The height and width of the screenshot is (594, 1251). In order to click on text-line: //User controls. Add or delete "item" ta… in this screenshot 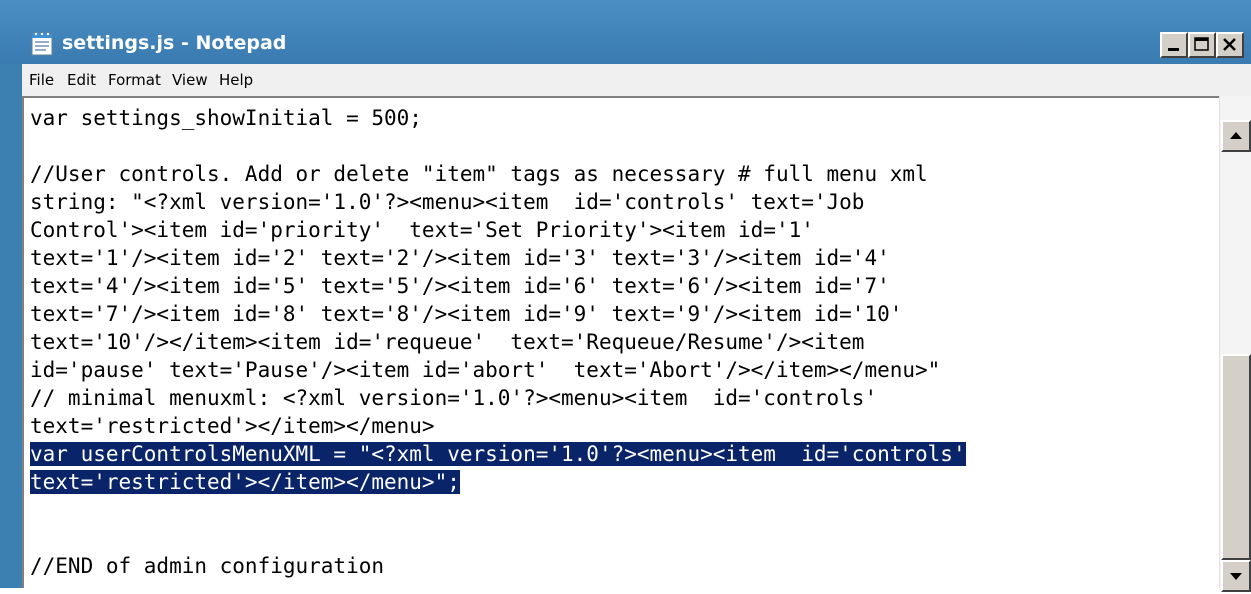, I will do `click(479, 174)`.